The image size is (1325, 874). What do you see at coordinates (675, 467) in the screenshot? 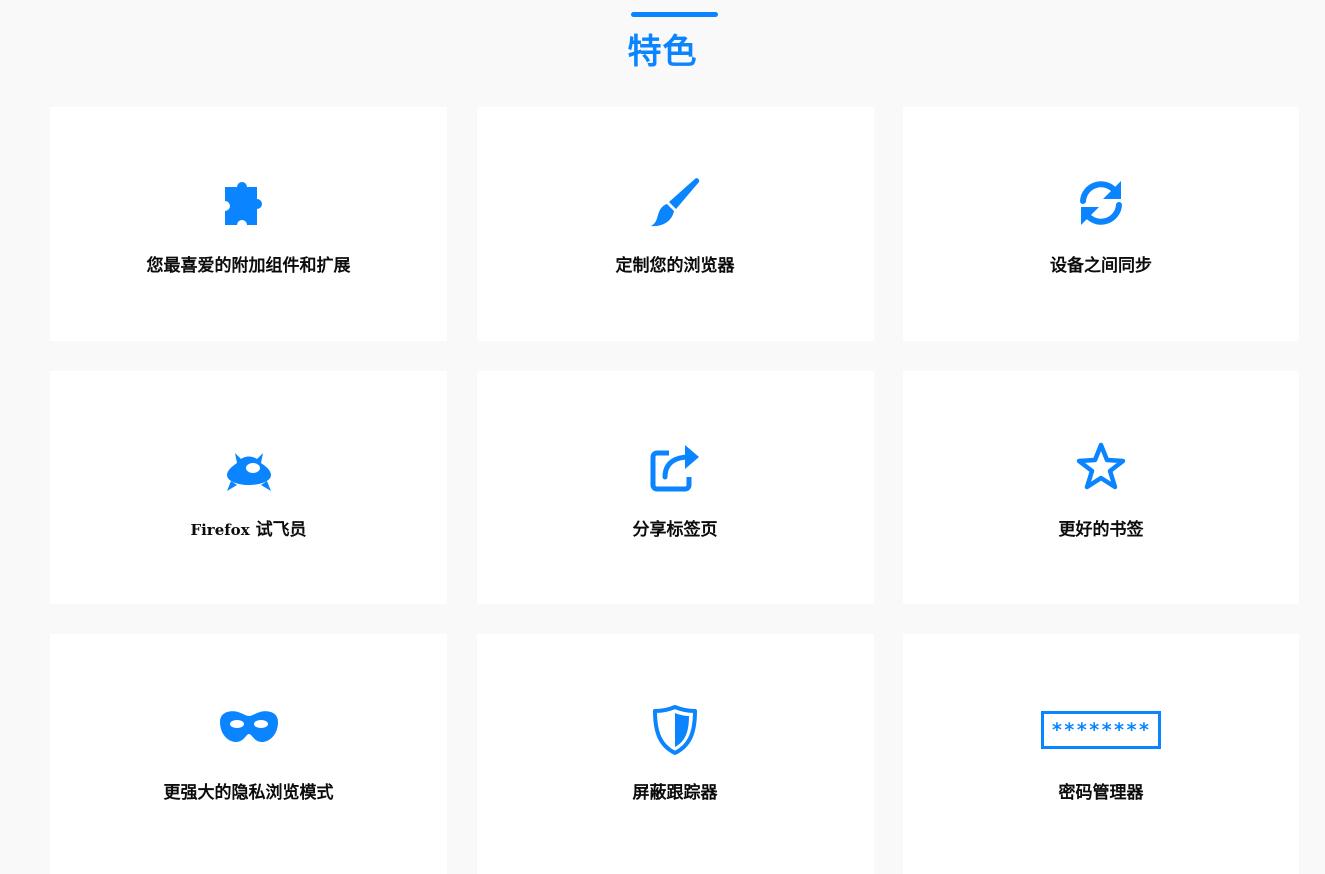
I see `share-icon` at bounding box center [675, 467].